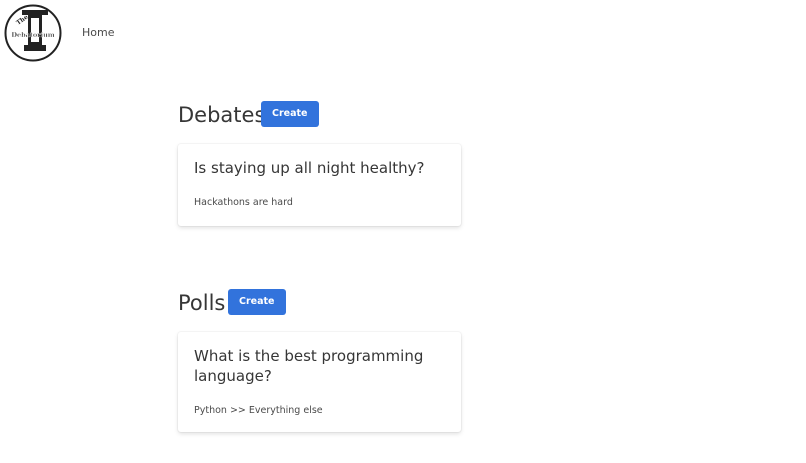  Describe the element at coordinates (243, 202) in the screenshot. I see `debate-card-description: Hackathons are hard` at that location.